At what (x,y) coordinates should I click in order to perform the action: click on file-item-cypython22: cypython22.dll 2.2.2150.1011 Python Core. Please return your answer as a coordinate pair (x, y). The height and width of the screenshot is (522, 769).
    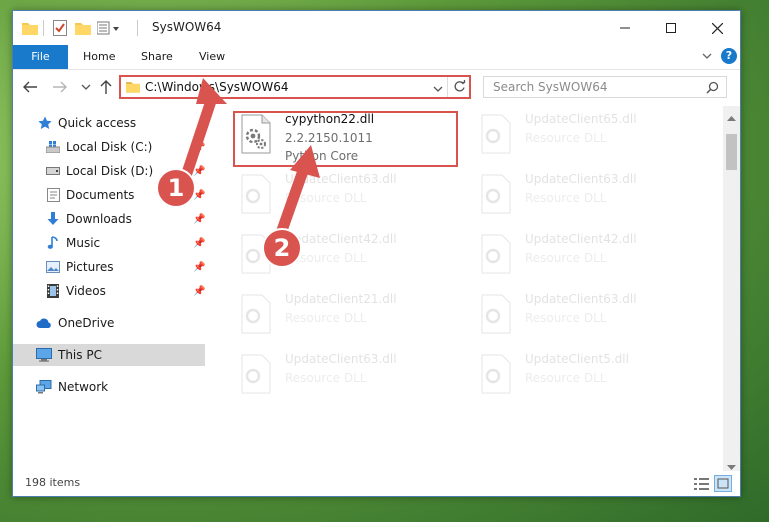
    Looking at the image, I should click on (354, 139).